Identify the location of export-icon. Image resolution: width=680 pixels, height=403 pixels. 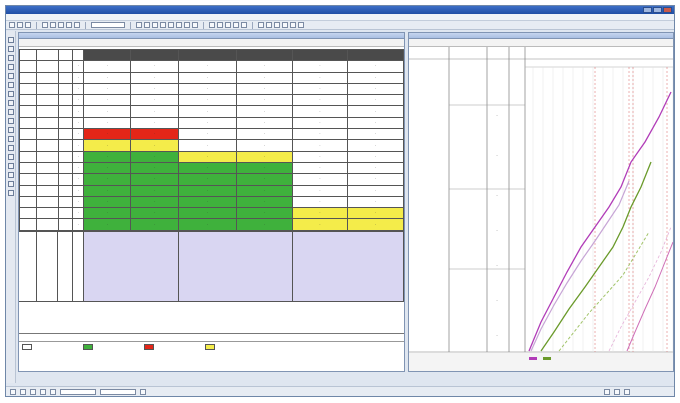
(301, 25).